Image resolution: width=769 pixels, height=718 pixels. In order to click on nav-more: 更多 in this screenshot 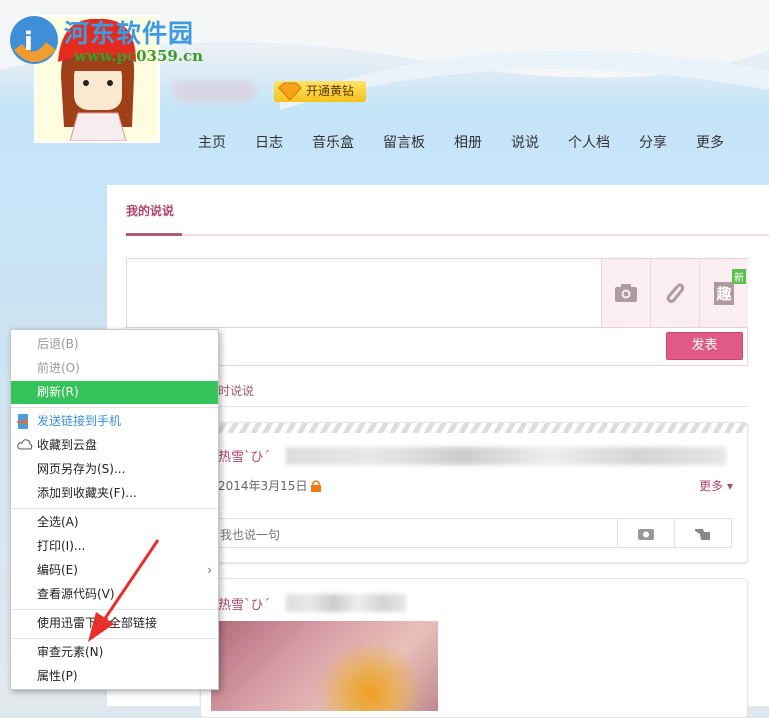, I will do `click(710, 142)`.